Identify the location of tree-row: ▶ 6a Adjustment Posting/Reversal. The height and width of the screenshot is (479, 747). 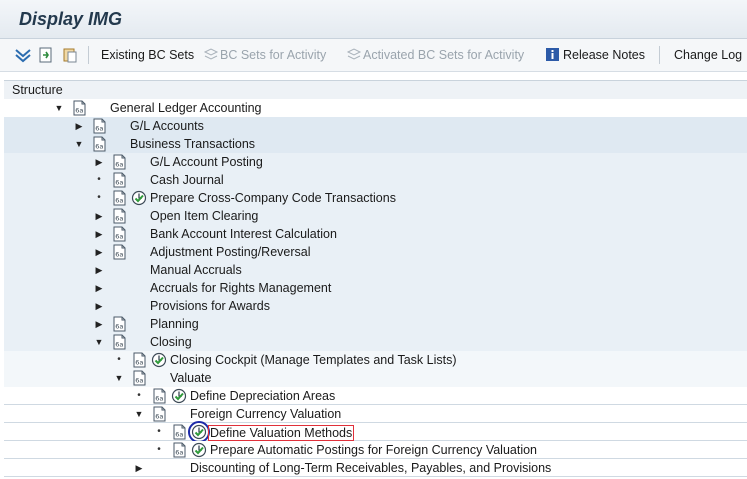
(375, 252).